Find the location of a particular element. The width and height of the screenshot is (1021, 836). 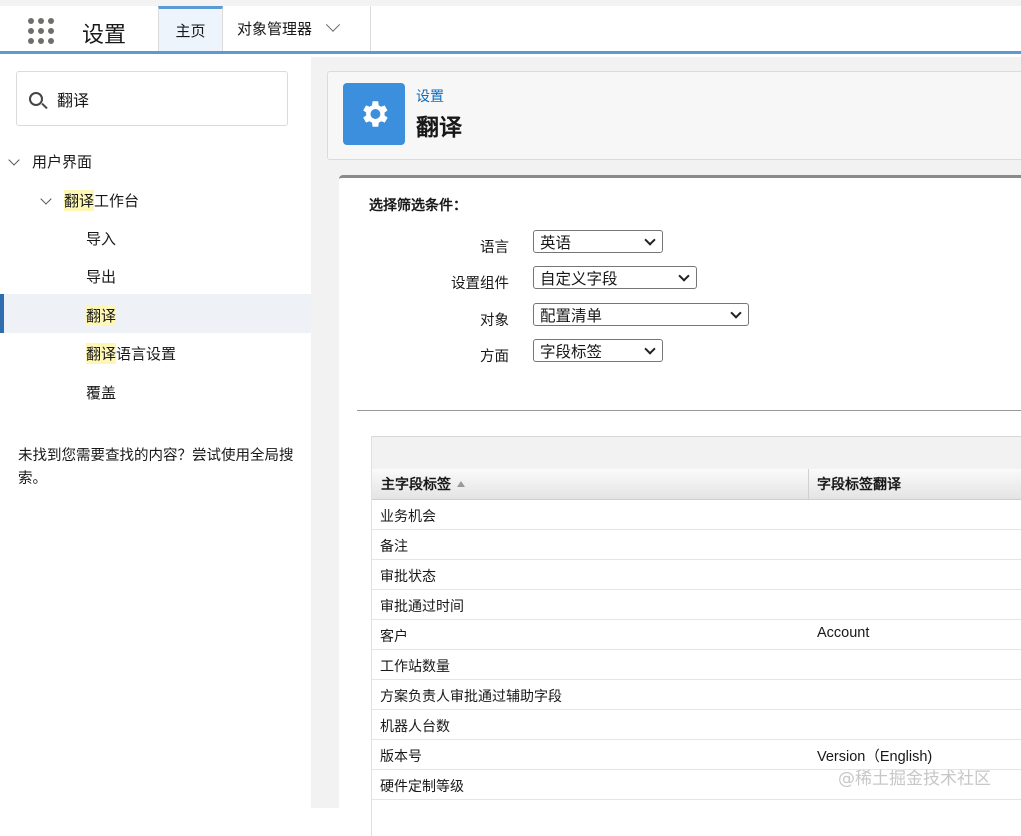

app-launcher-icon is located at coordinates (41, 31).